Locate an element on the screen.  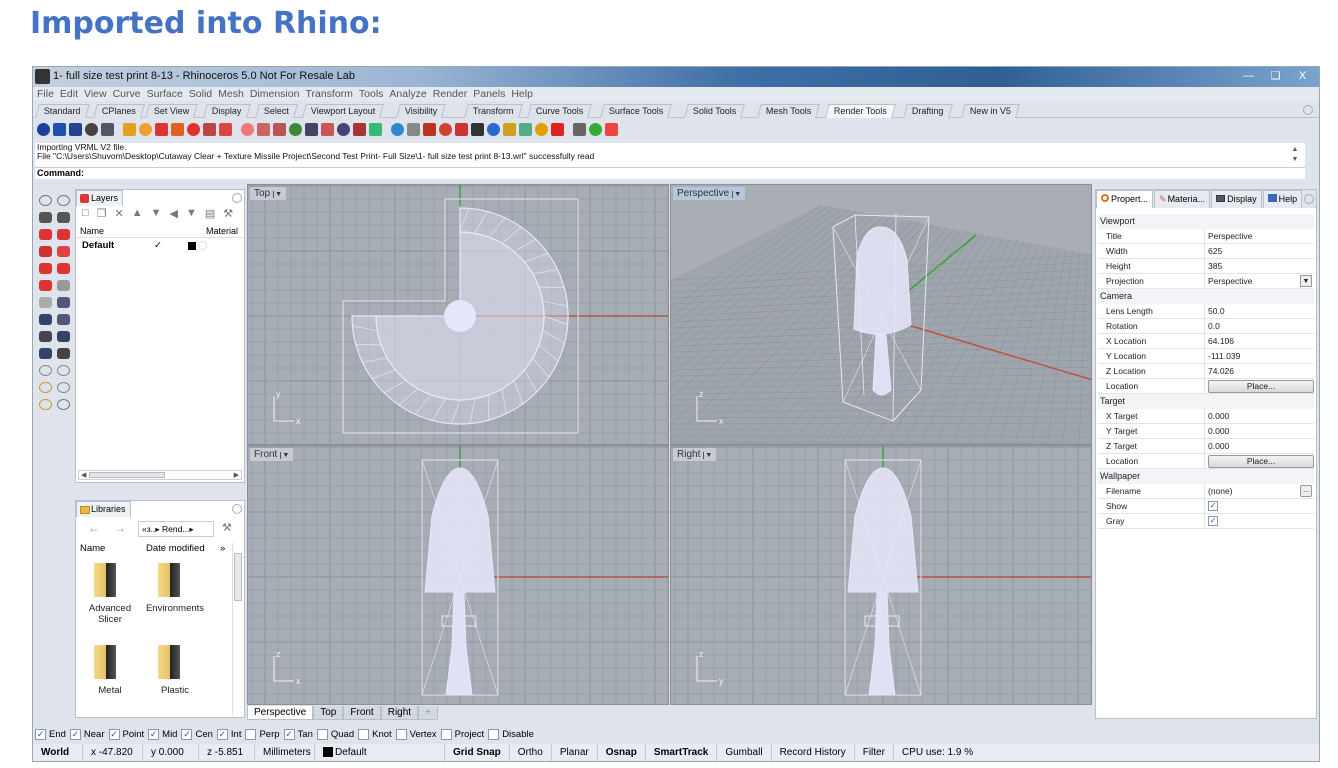
filter-icon: ▼ is located at coordinates (191, 215).